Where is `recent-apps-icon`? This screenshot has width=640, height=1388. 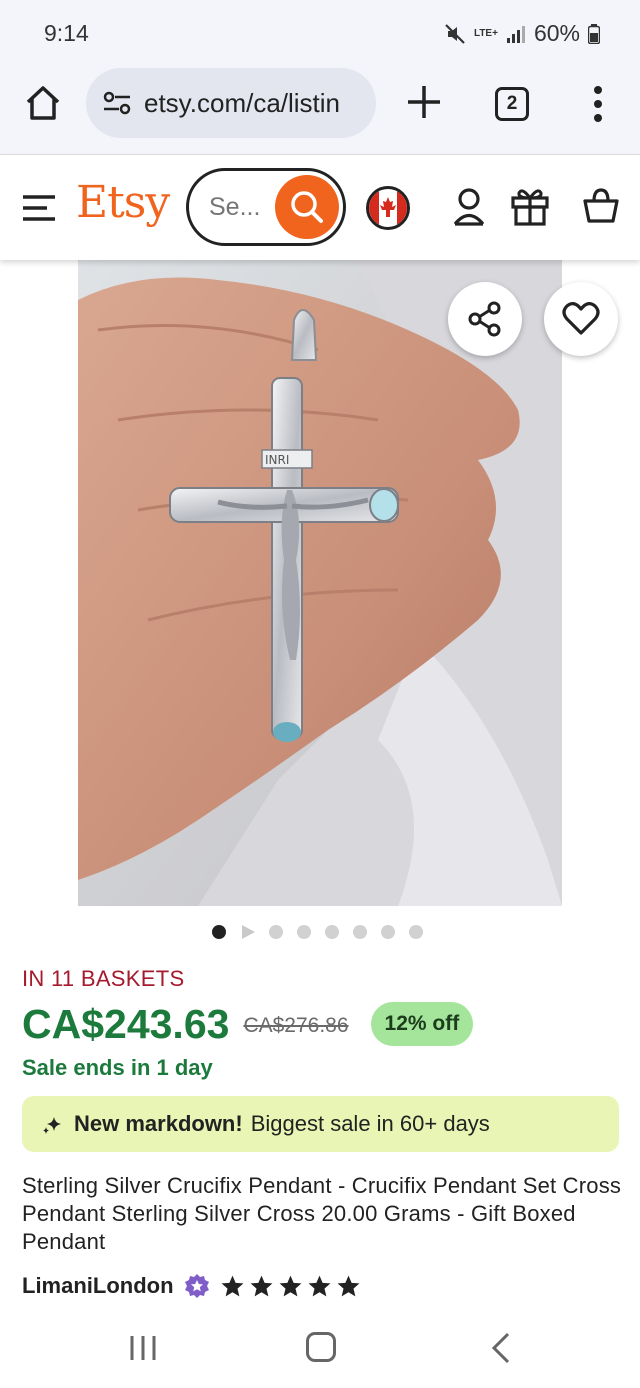
recent-apps-icon is located at coordinates (143, 1348).